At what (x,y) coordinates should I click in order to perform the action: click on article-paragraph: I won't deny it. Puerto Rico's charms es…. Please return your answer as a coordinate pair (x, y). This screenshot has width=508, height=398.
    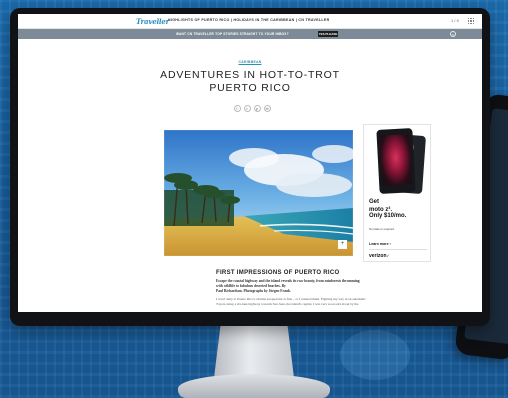
    Looking at the image, I should click on (291, 302).